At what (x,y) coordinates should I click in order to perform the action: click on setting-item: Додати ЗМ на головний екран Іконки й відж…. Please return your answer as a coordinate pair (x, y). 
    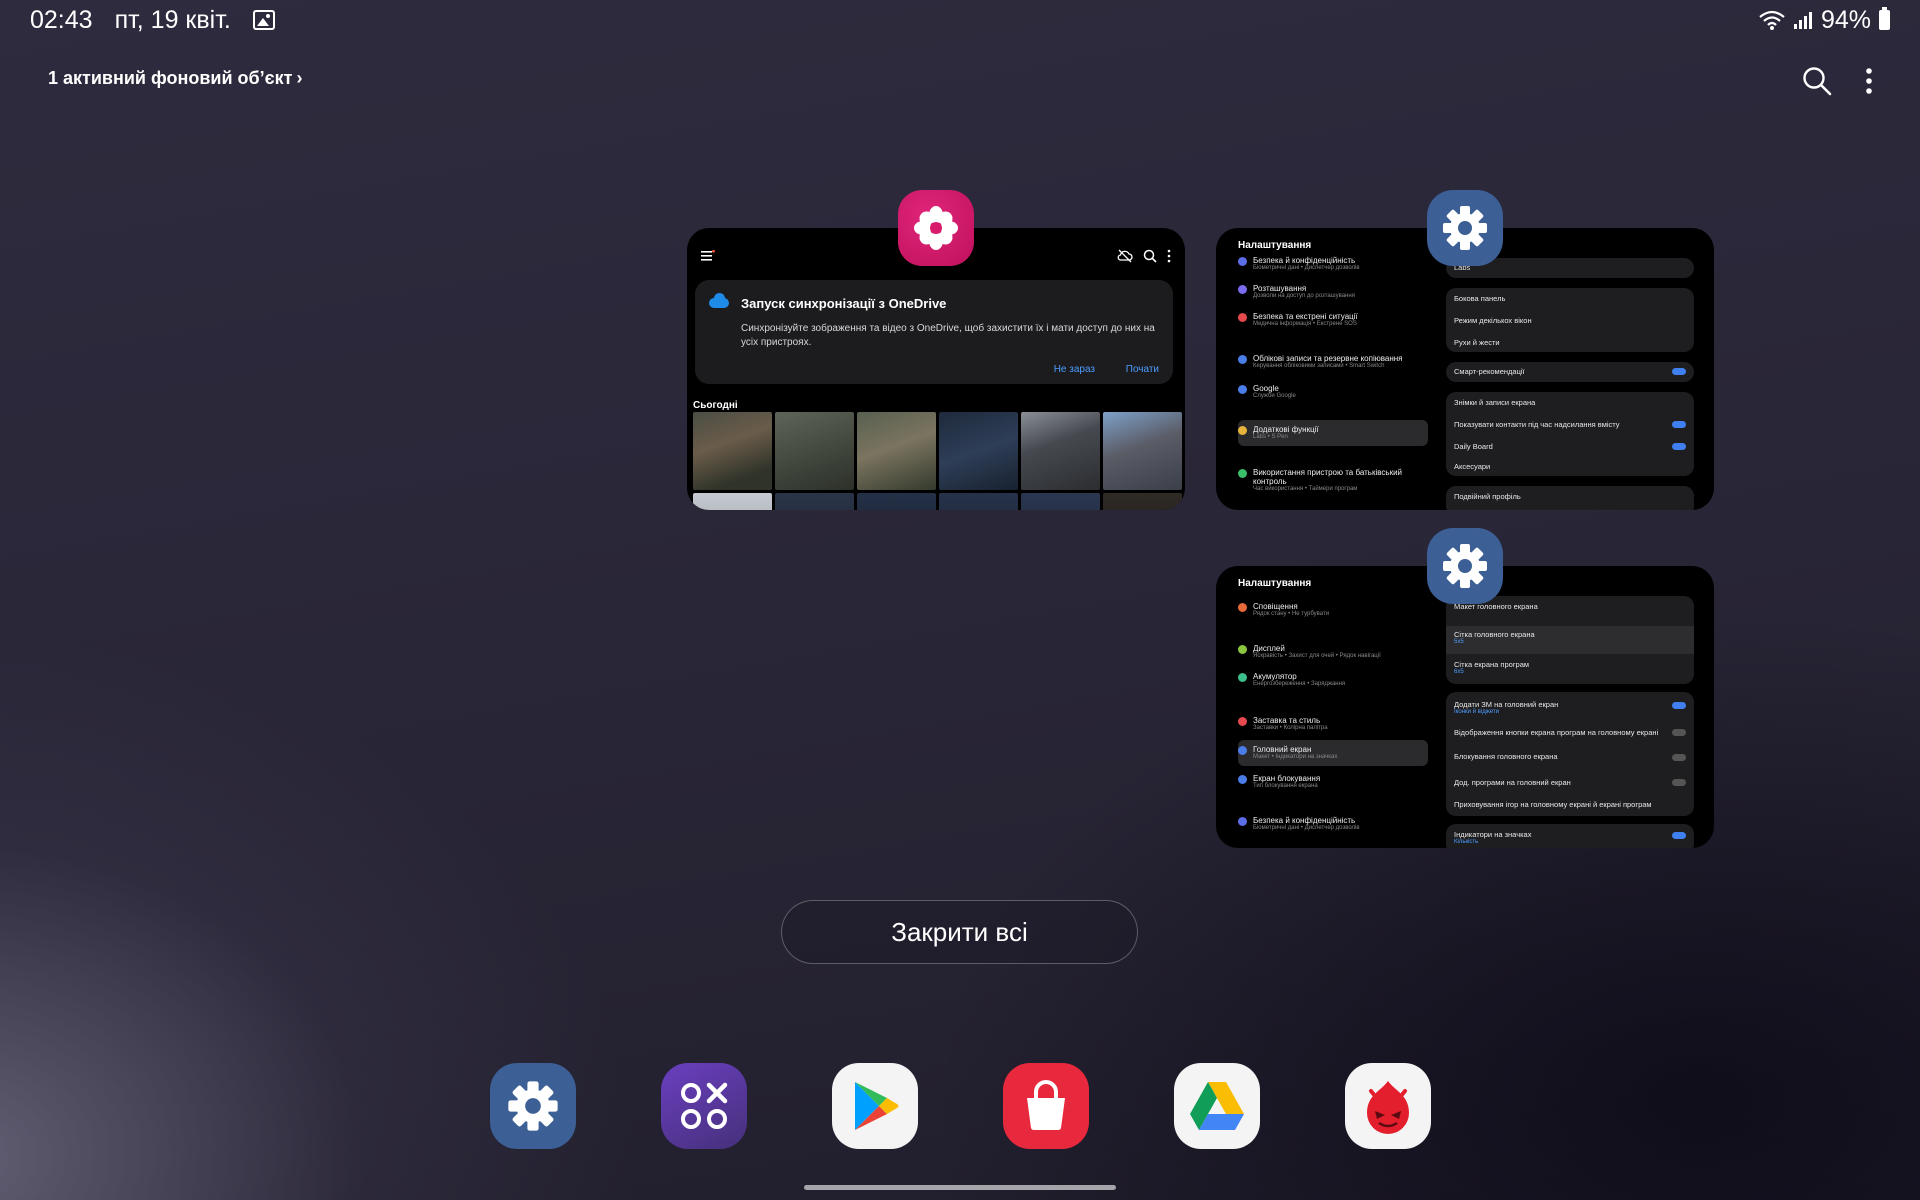
    Looking at the image, I should click on (1506, 707).